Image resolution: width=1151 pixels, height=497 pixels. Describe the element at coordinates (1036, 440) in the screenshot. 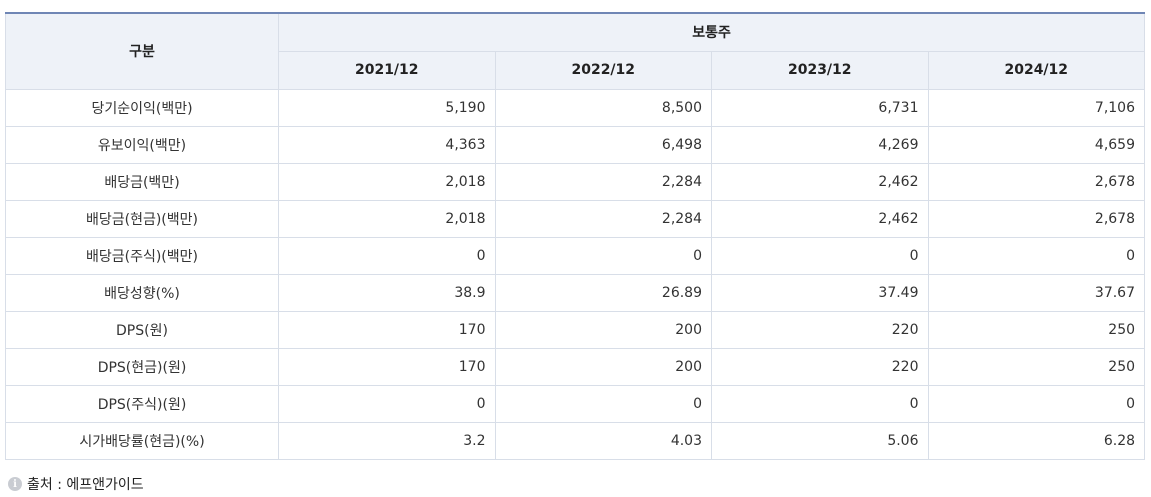

I see `value-cell: 6.28` at that location.